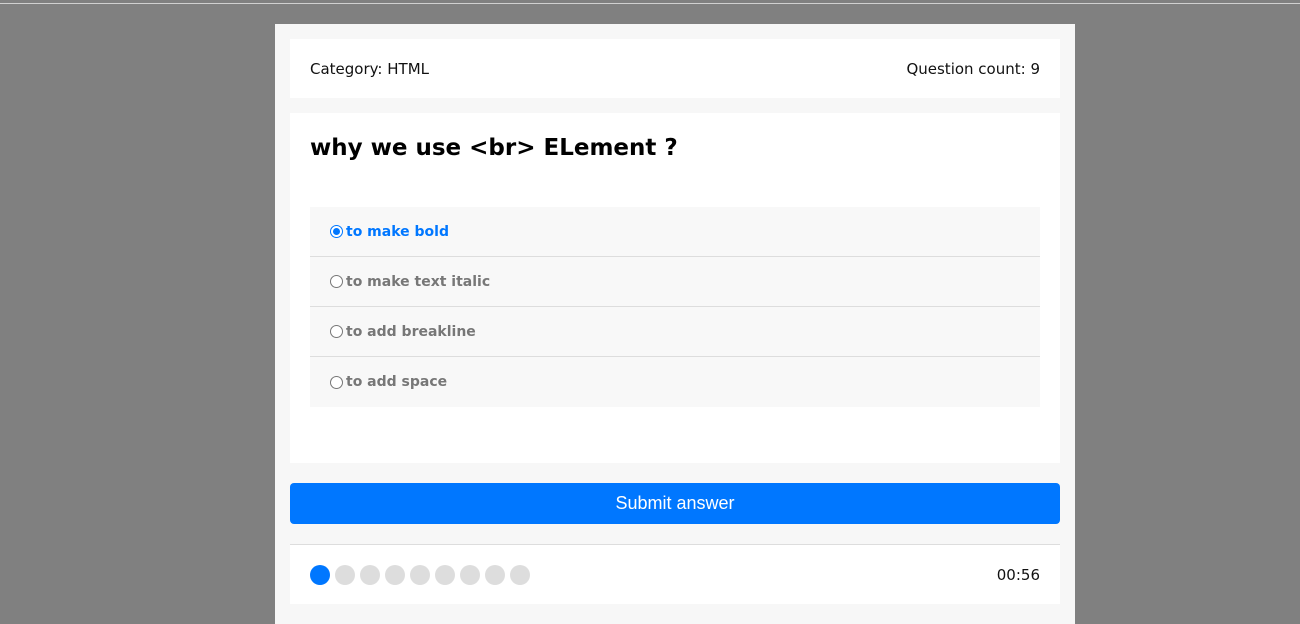 The width and height of the screenshot is (1300, 624). I want to click on question-count: Question count: 9, so click(973, 68).